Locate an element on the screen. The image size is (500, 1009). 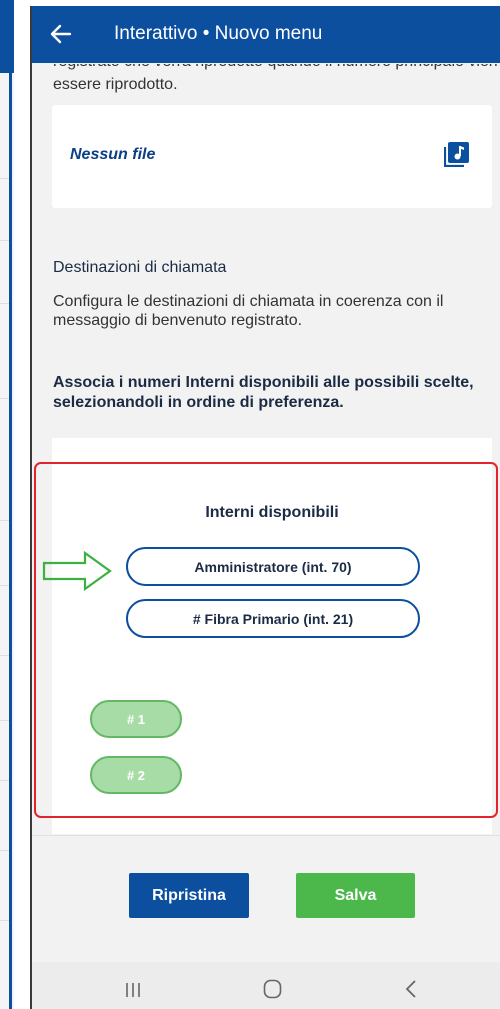
action-bar: Ripristina Salva is located at coordinates (266, 888).